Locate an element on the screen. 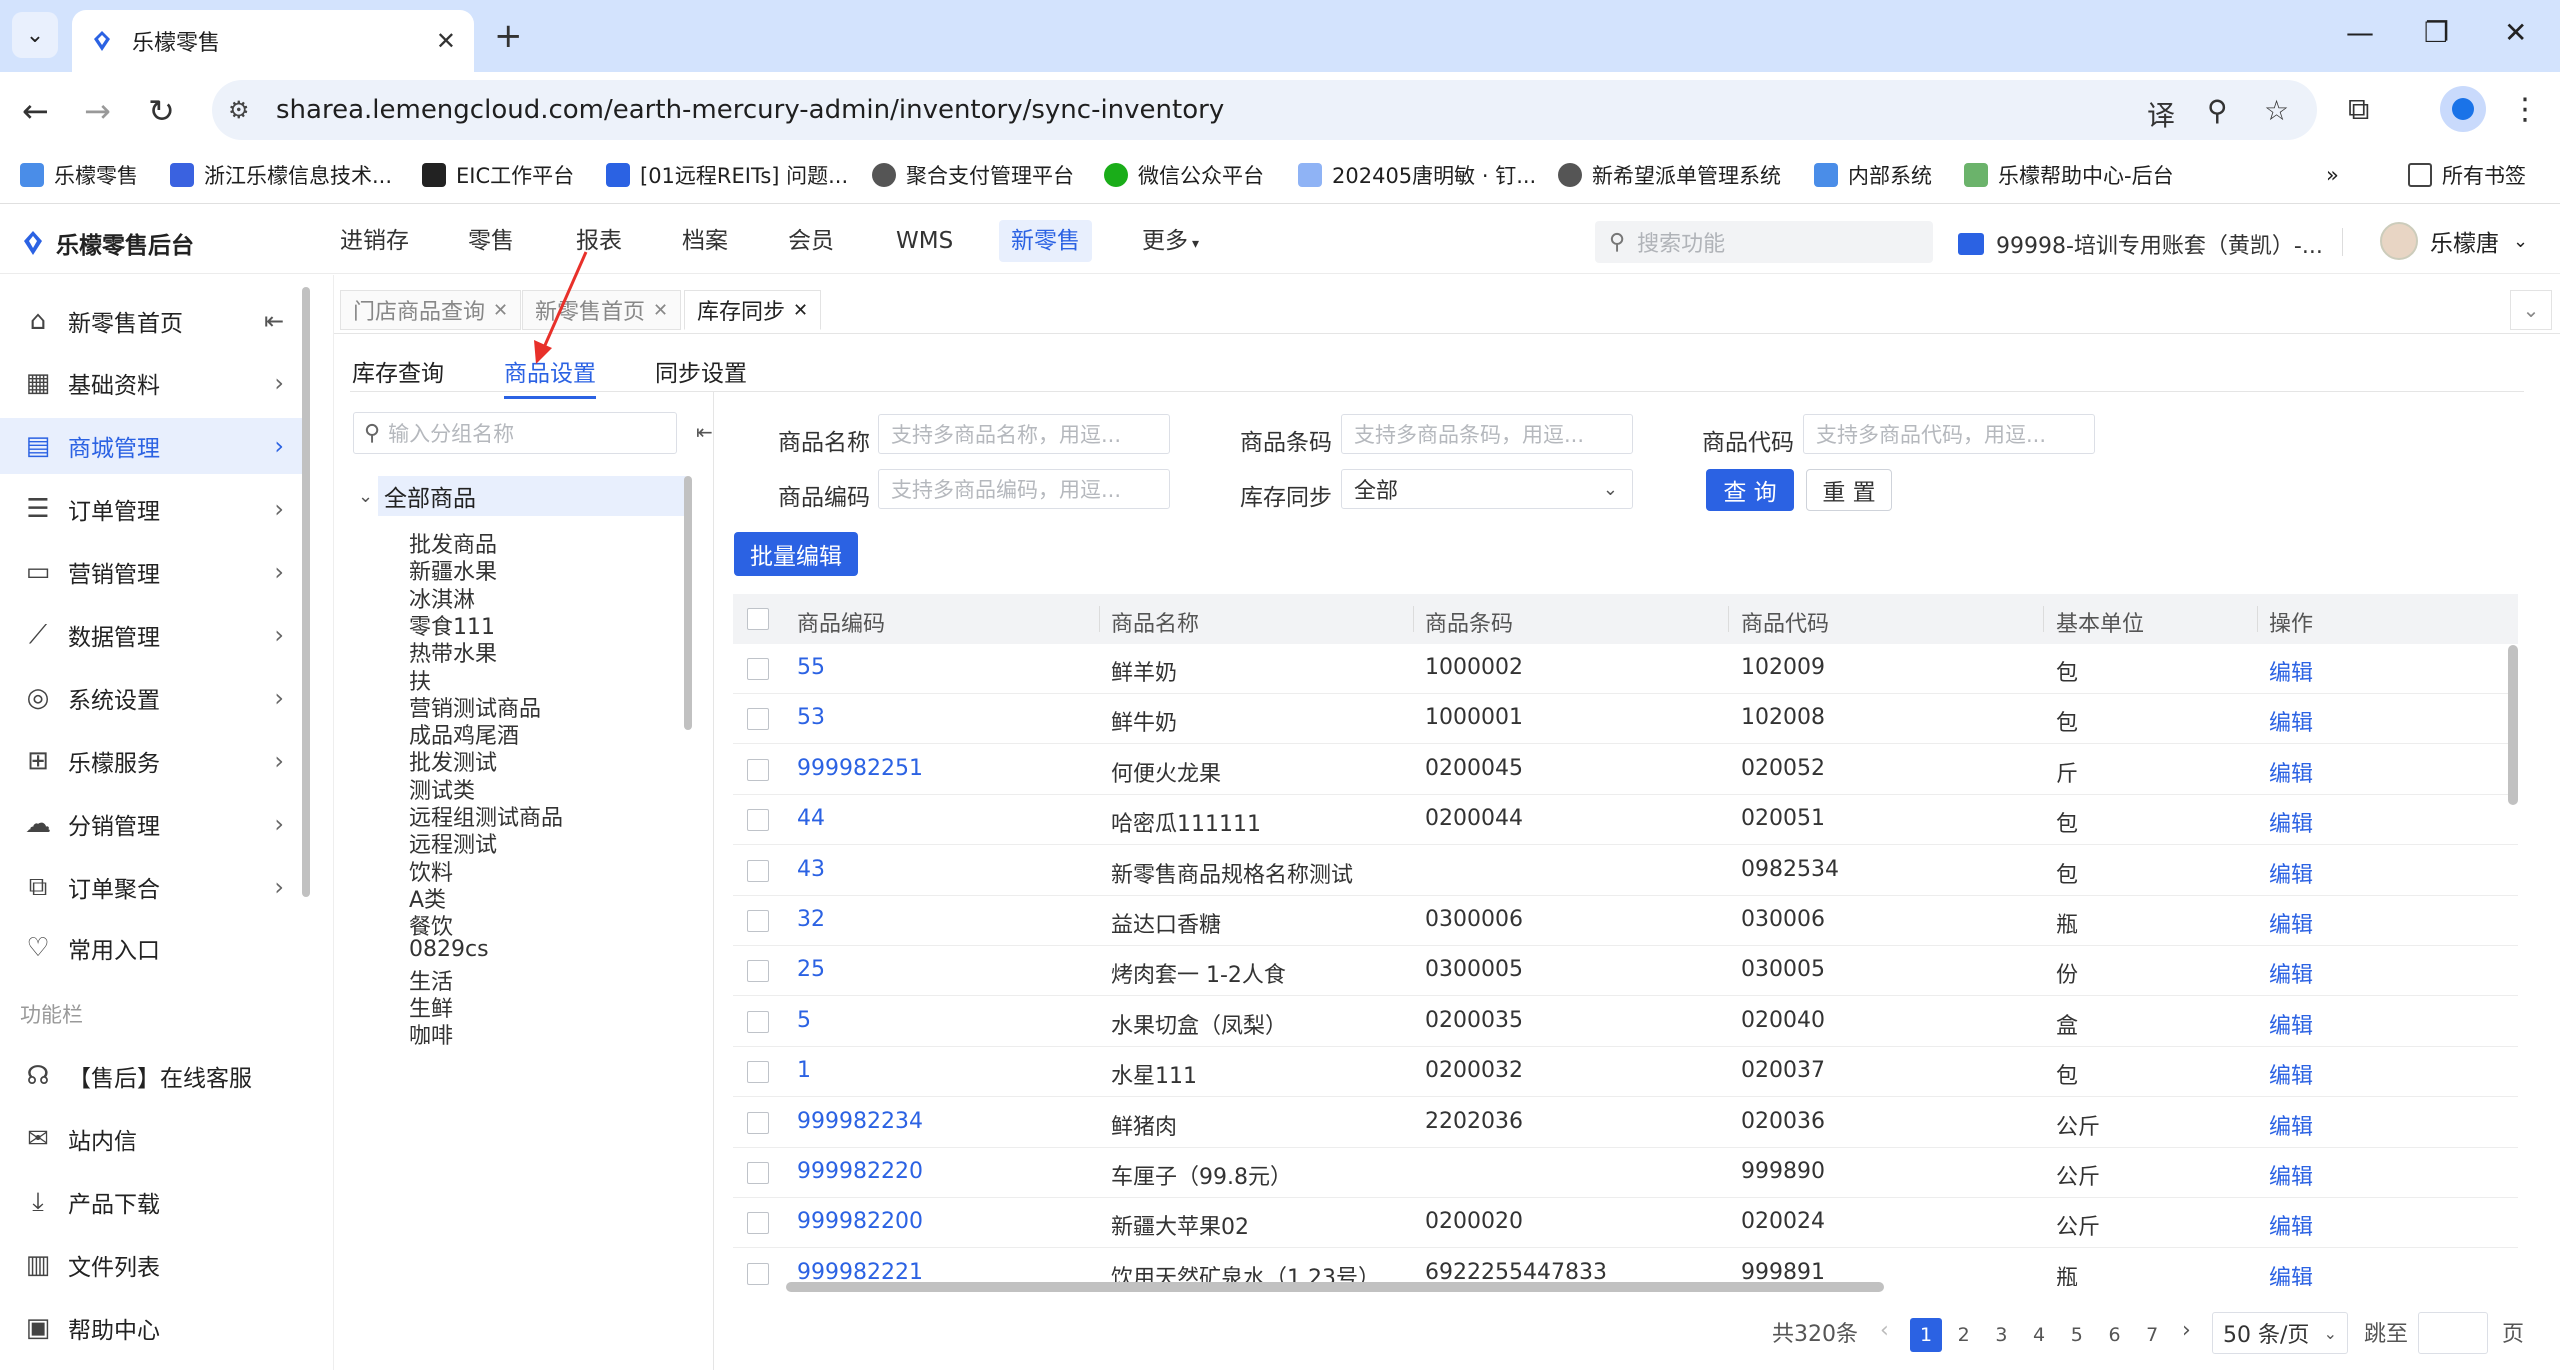  table-row: 43 新零售商品规格名称测试 0982534 包 编辑 is located at coordinates (1625, 871).